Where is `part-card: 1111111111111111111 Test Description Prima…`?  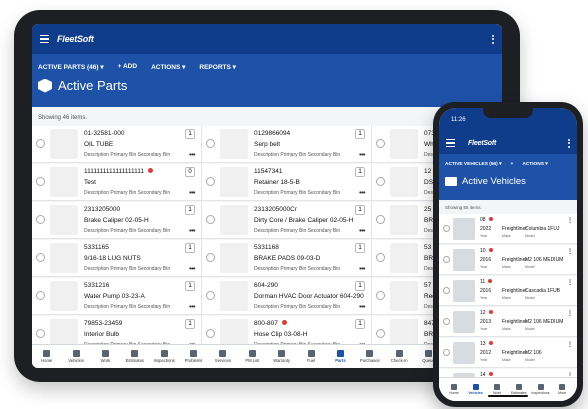
part-card: 1111111111111111111 Test Description Prima… is located at coordinates (117, 182).